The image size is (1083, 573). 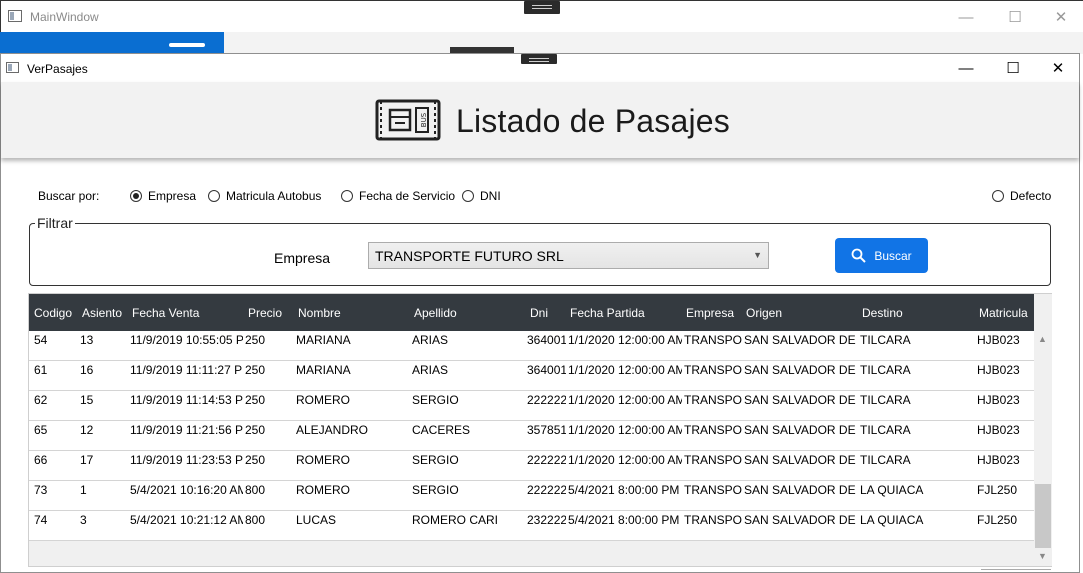 What do you see at coordinates (41, 490) in the screenshot?
I see `cell-codigo: 73` at bounding box center [41, 490].